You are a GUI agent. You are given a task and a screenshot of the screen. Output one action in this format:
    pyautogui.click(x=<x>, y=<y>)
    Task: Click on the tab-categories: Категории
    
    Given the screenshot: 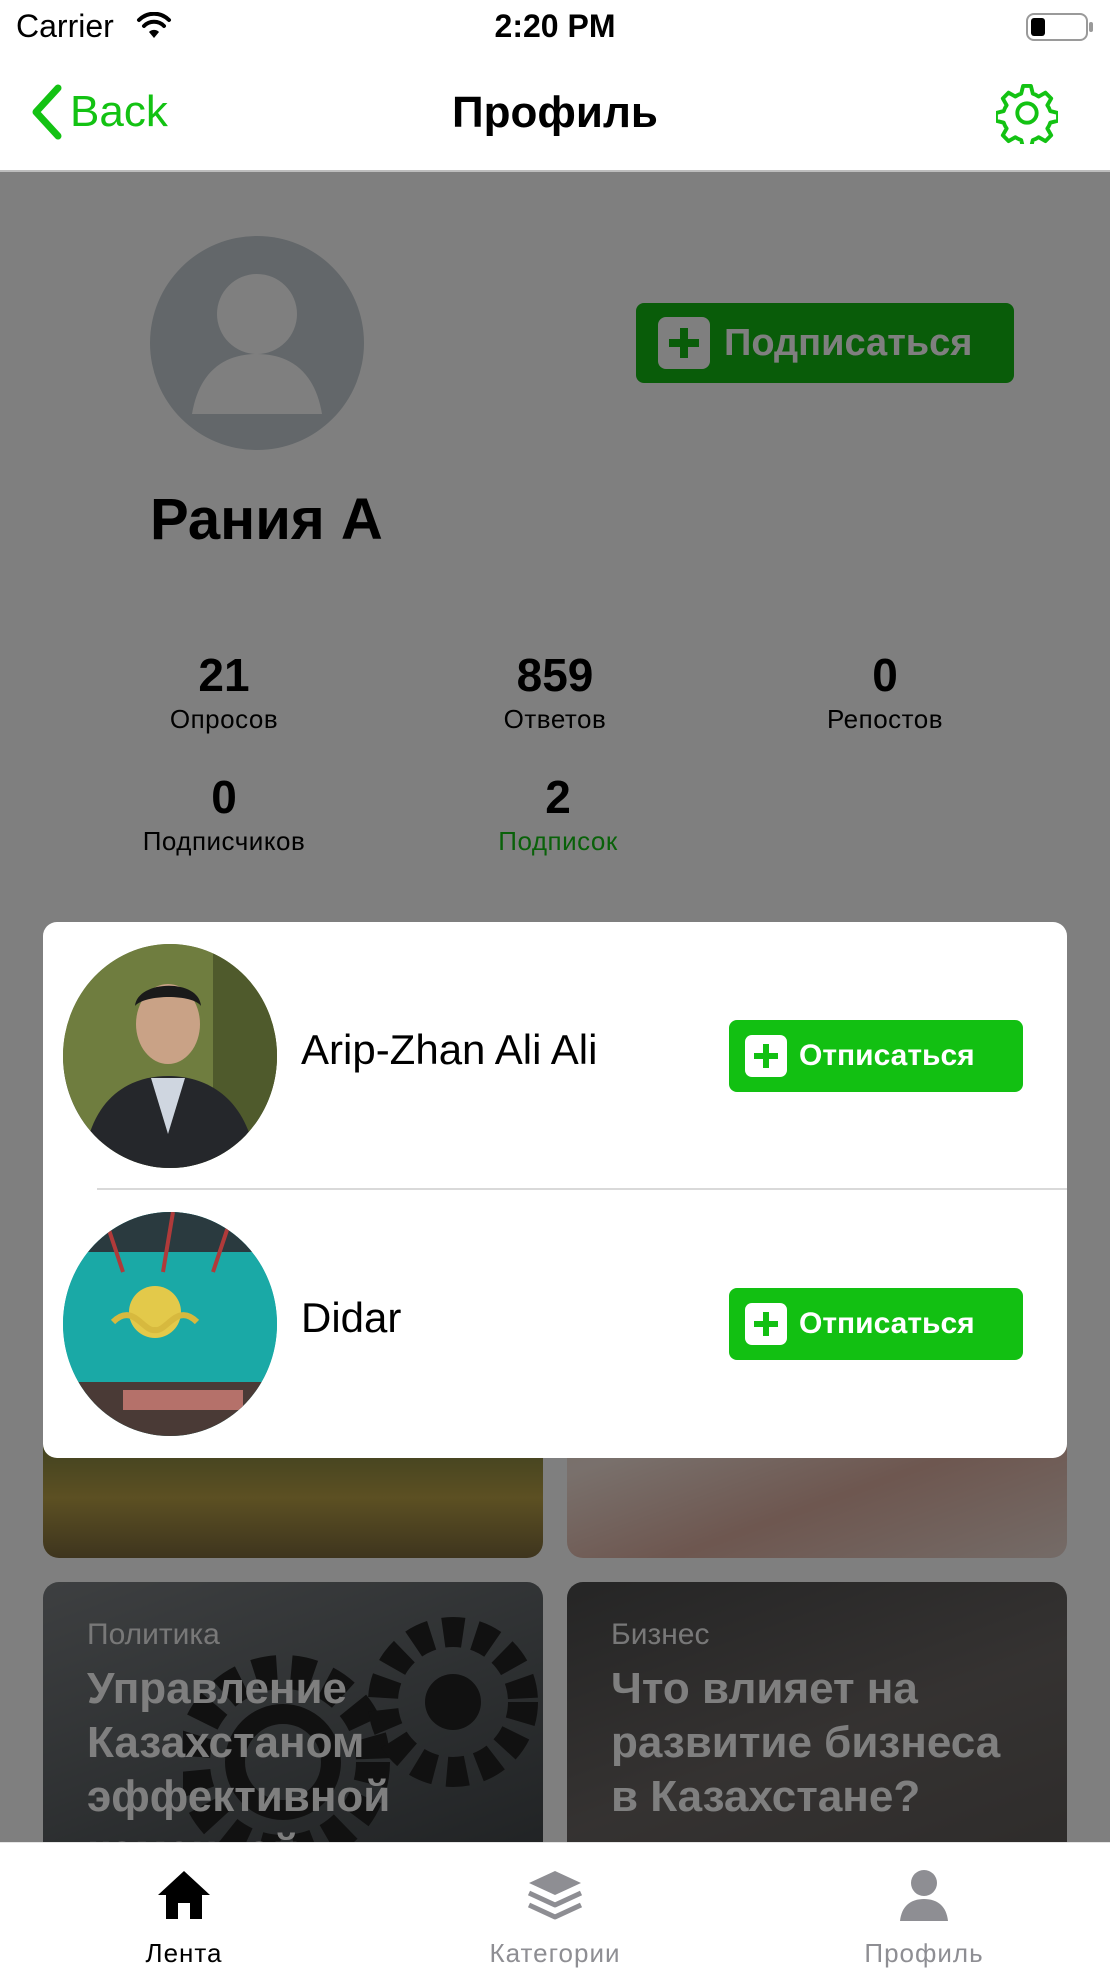 What is the action you would take?
    pyautogui.click(x=555, y=1918)
    